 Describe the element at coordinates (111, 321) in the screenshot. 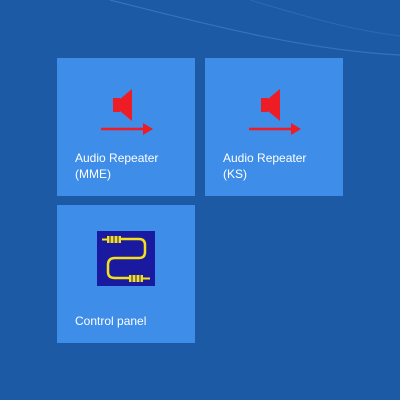

I see `tile-label: Control panel` at that location.